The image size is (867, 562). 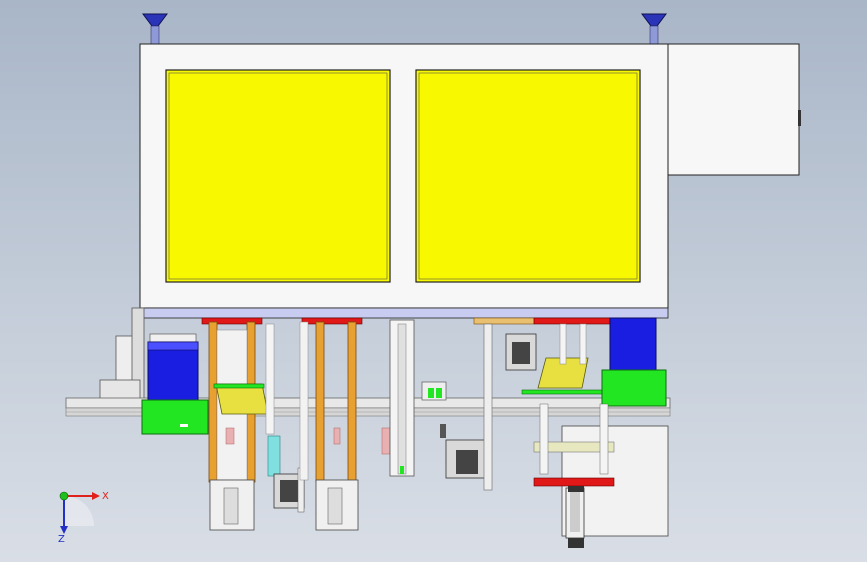 I want to click on side-control-box, so click(x=733, y=109).